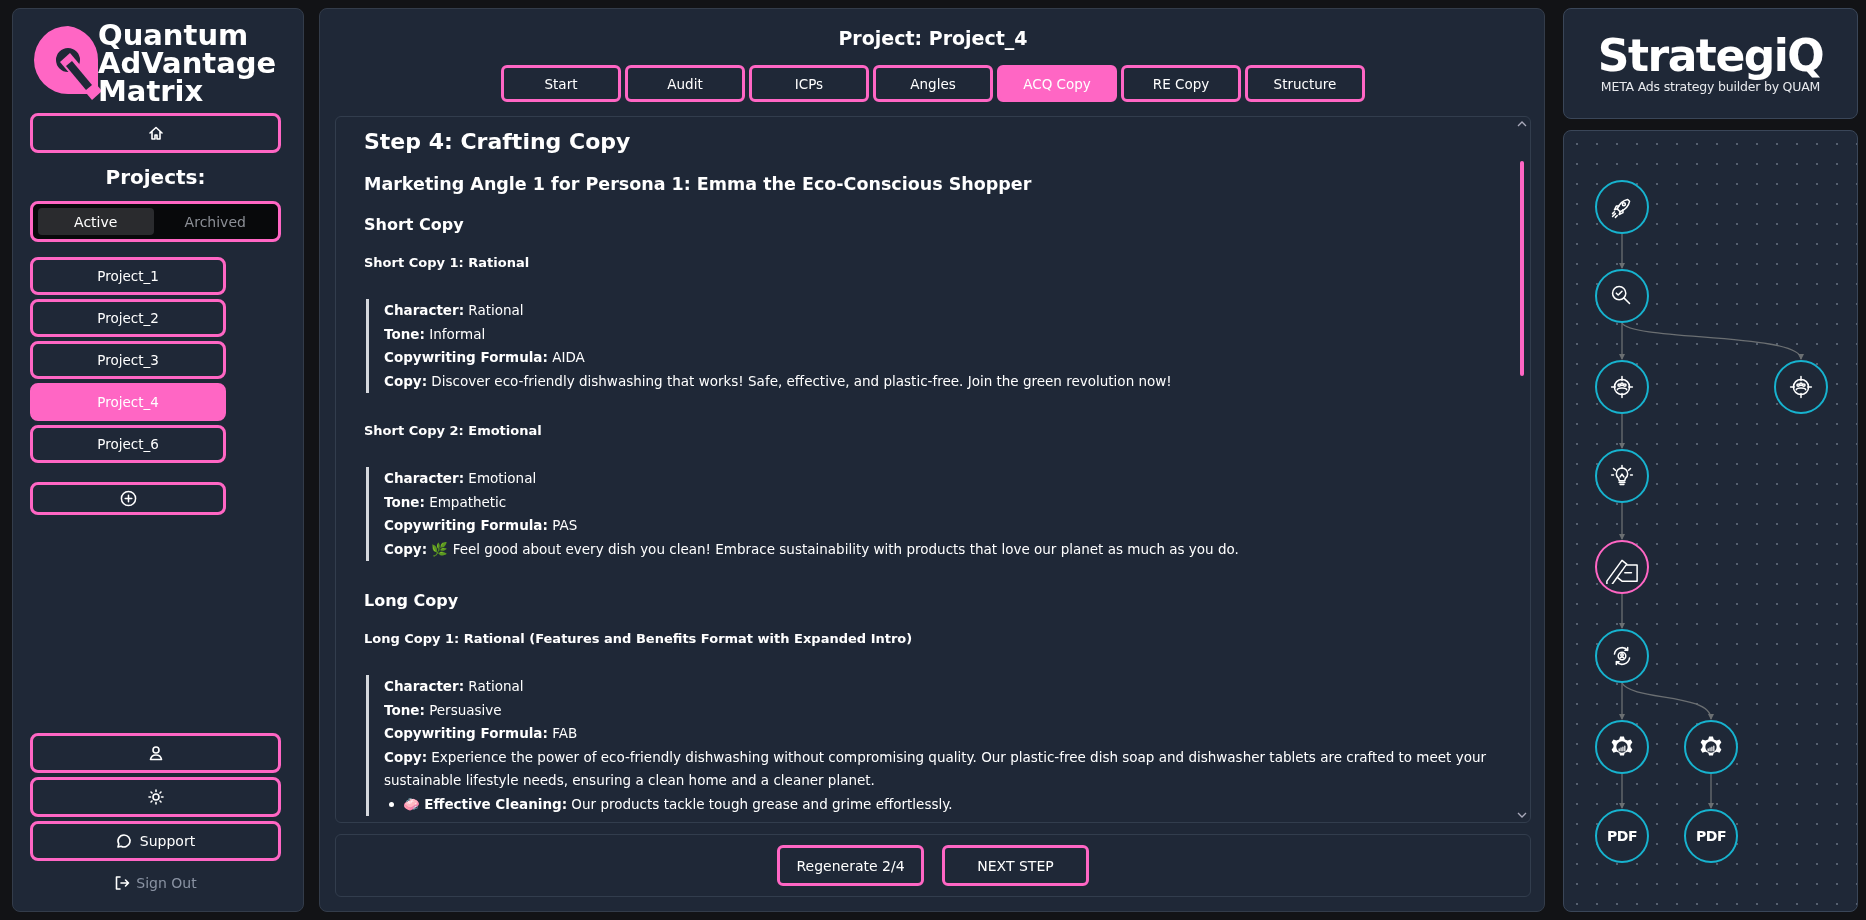 The image size is (1866, 920). Describe the element at coordinates (155, 177) in the screenshot. I see `projects-heading: Projects:` at that location.